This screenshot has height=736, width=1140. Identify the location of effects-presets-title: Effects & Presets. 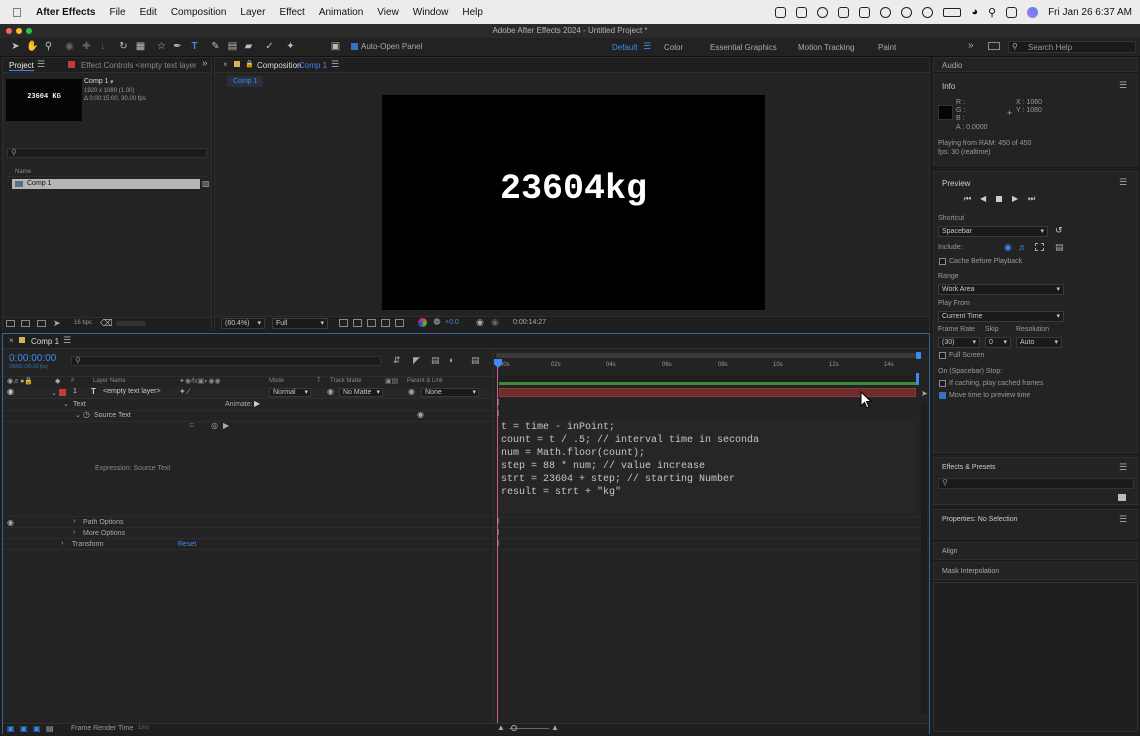
(969, 467).